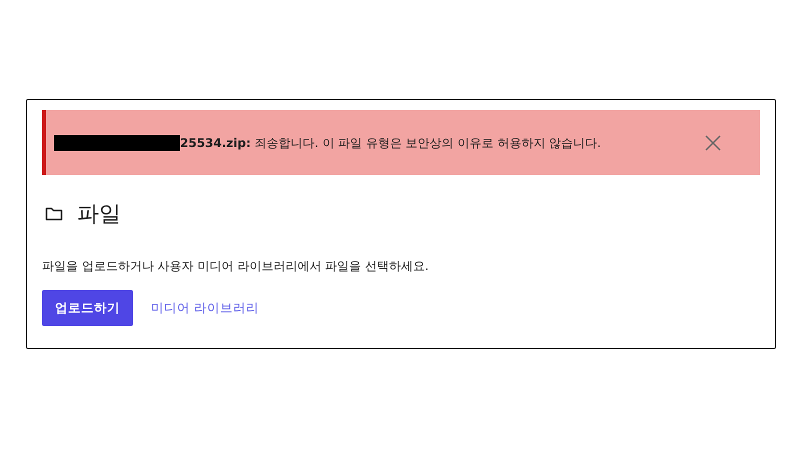  I want to click on close-button, so click(713, 143).